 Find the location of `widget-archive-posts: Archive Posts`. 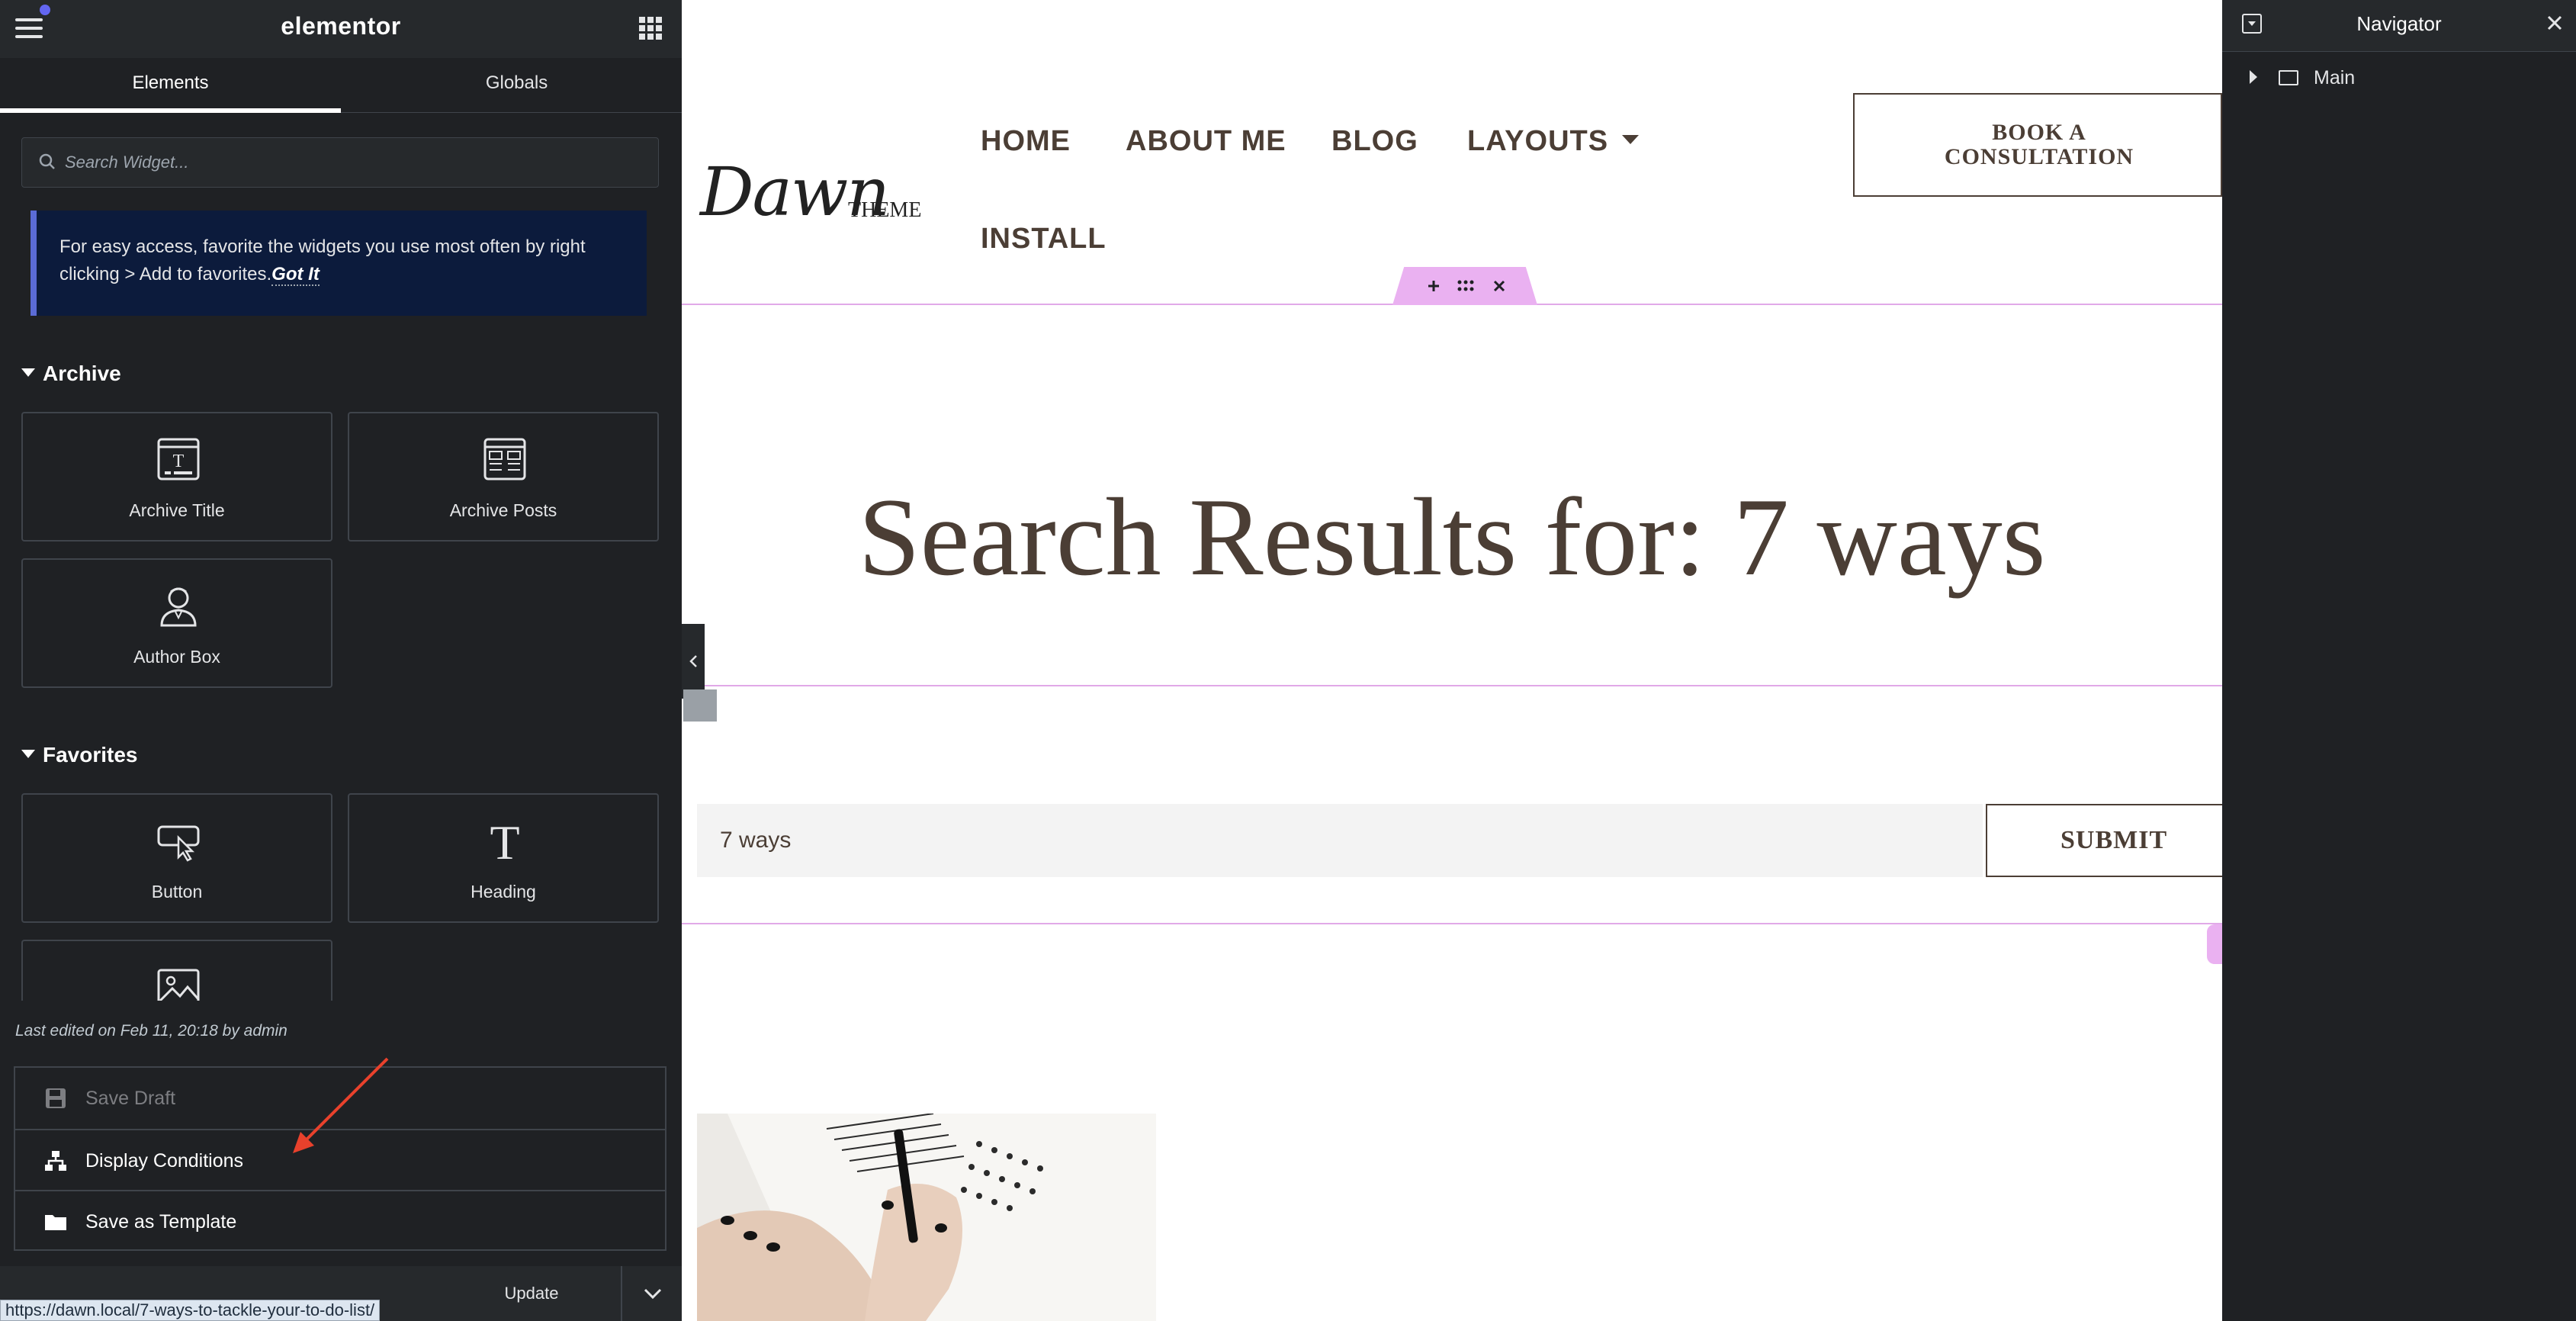

widget-archive-posts: Archive Posts is located at coordinates (503, 477).